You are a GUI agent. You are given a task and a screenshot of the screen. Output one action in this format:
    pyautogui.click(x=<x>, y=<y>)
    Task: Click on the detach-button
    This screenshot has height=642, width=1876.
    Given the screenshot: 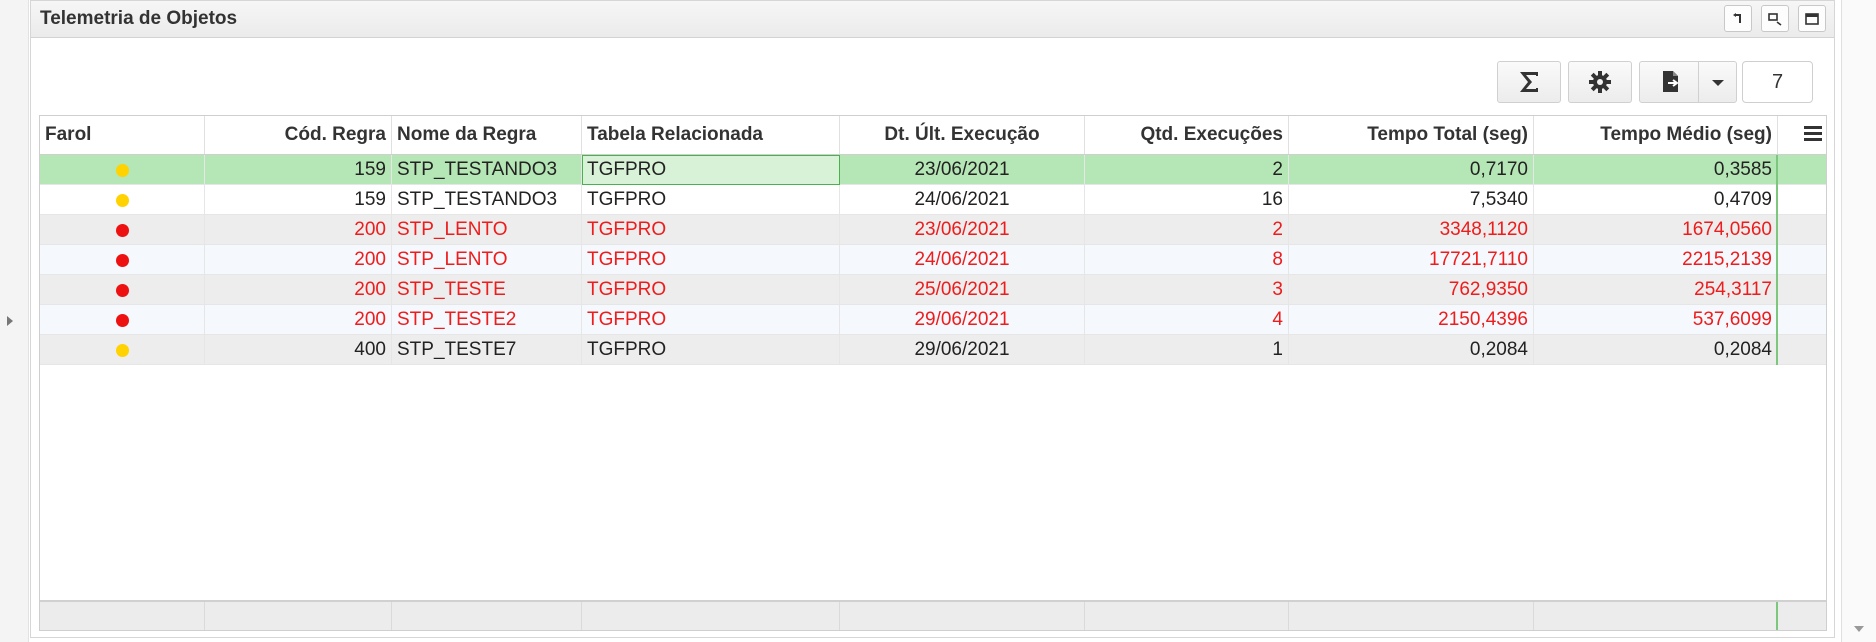 What is the action you would take?
    pyautogui.click(x=1775, y=18)
    